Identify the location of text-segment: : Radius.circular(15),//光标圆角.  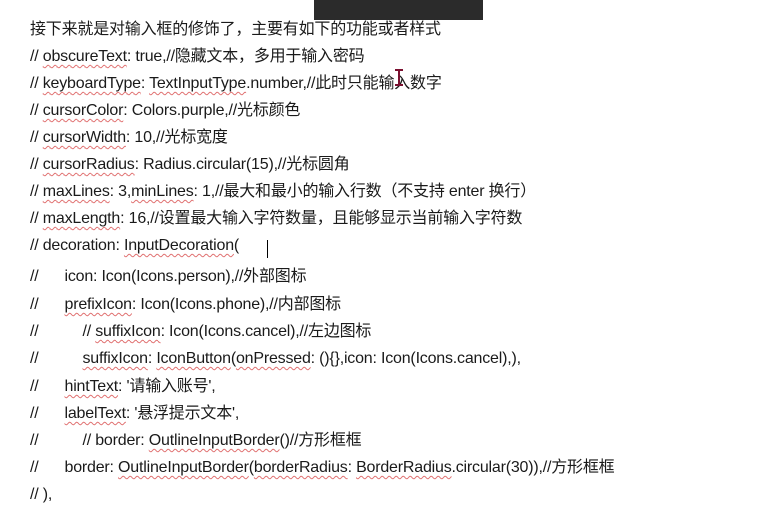
(242, 164).